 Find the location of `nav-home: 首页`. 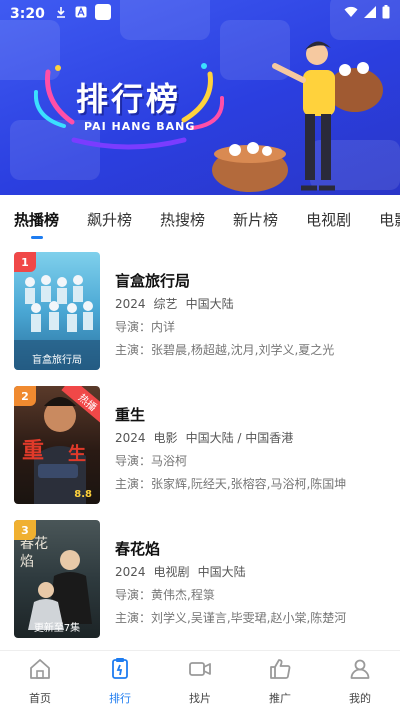

nav-home: 首页 is located at coordinates (40, 681).